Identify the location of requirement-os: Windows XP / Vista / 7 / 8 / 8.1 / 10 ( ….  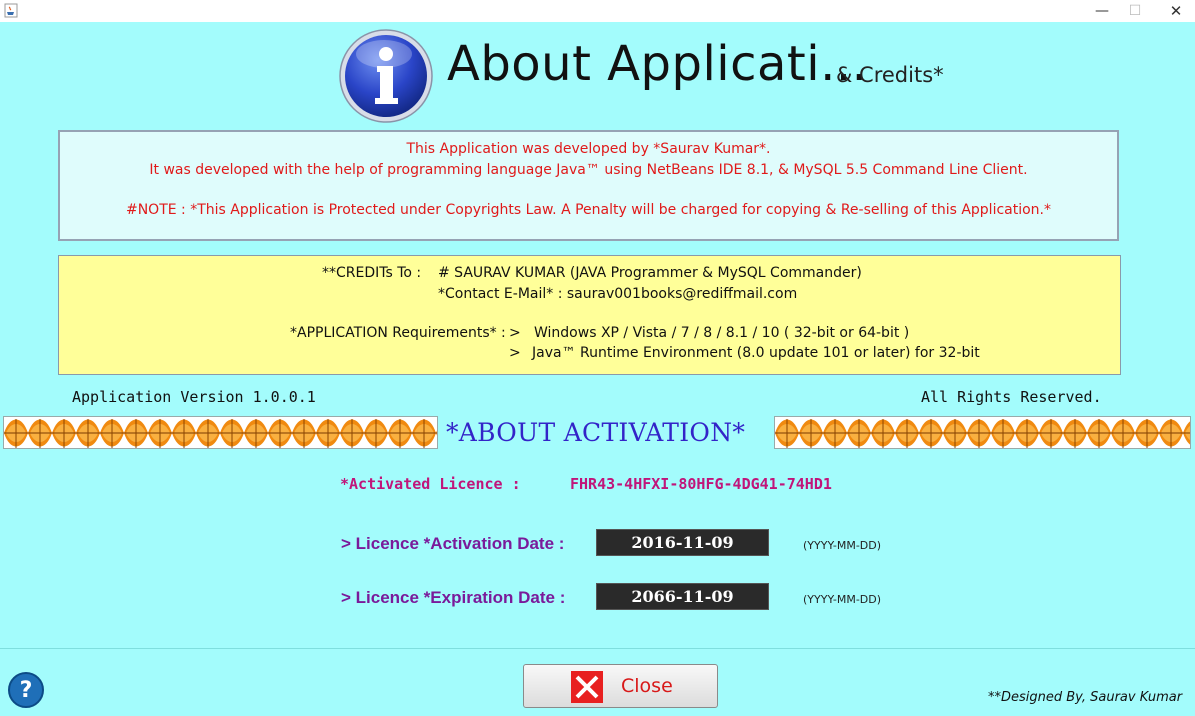
(722, 333).